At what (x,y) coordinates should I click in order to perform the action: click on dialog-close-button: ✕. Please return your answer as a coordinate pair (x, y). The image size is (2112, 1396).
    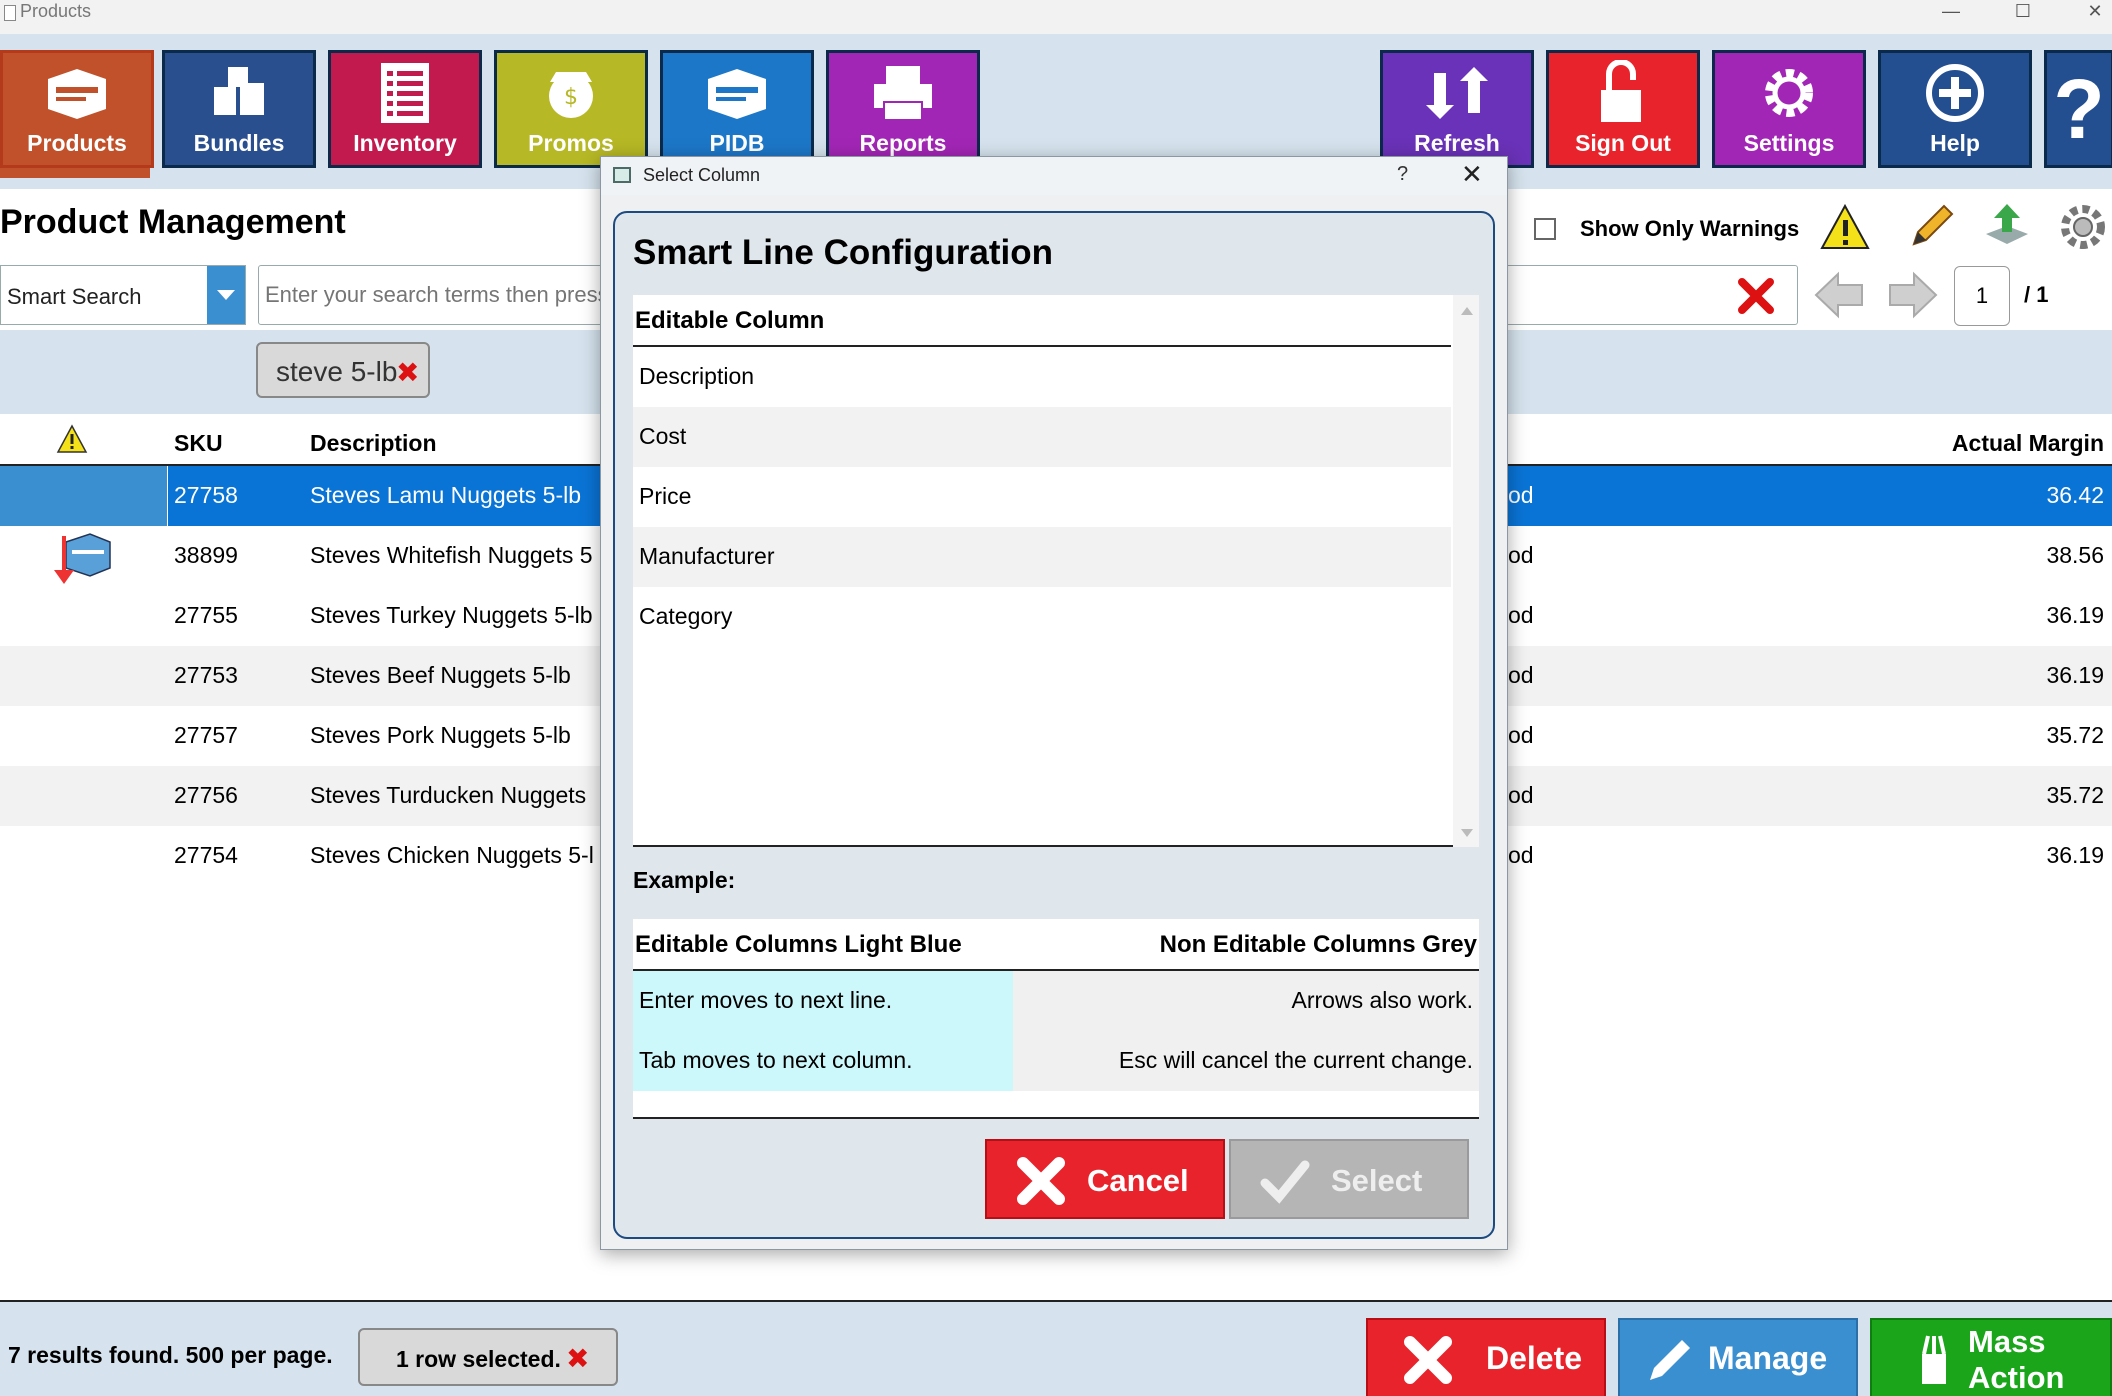
    Looking at the image, I should click on (1472, 174).